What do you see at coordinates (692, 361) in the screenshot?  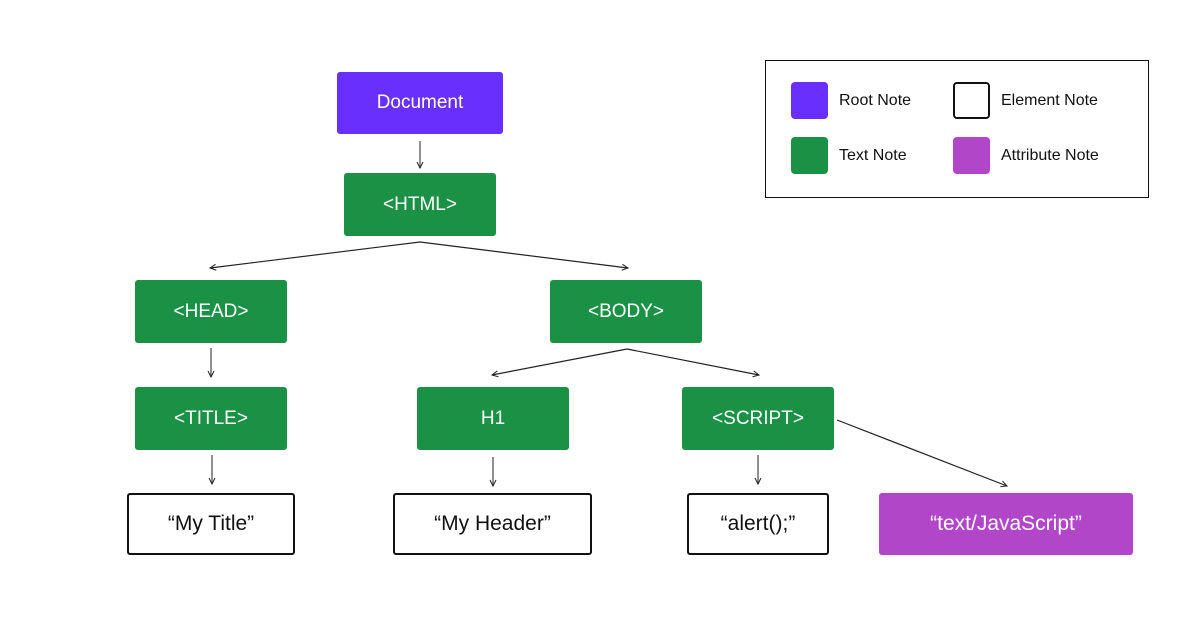 I see `edge-body-script` at bounding box center [692, 361].